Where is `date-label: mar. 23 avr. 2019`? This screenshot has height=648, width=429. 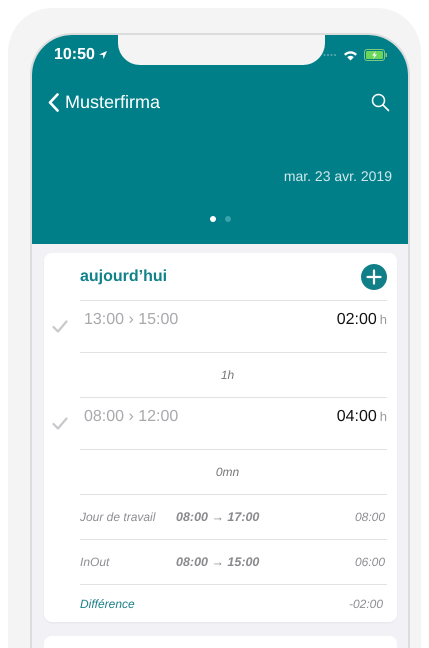 date-label: mar. 23 avr. 2019 is located at coordinates (337, 175).